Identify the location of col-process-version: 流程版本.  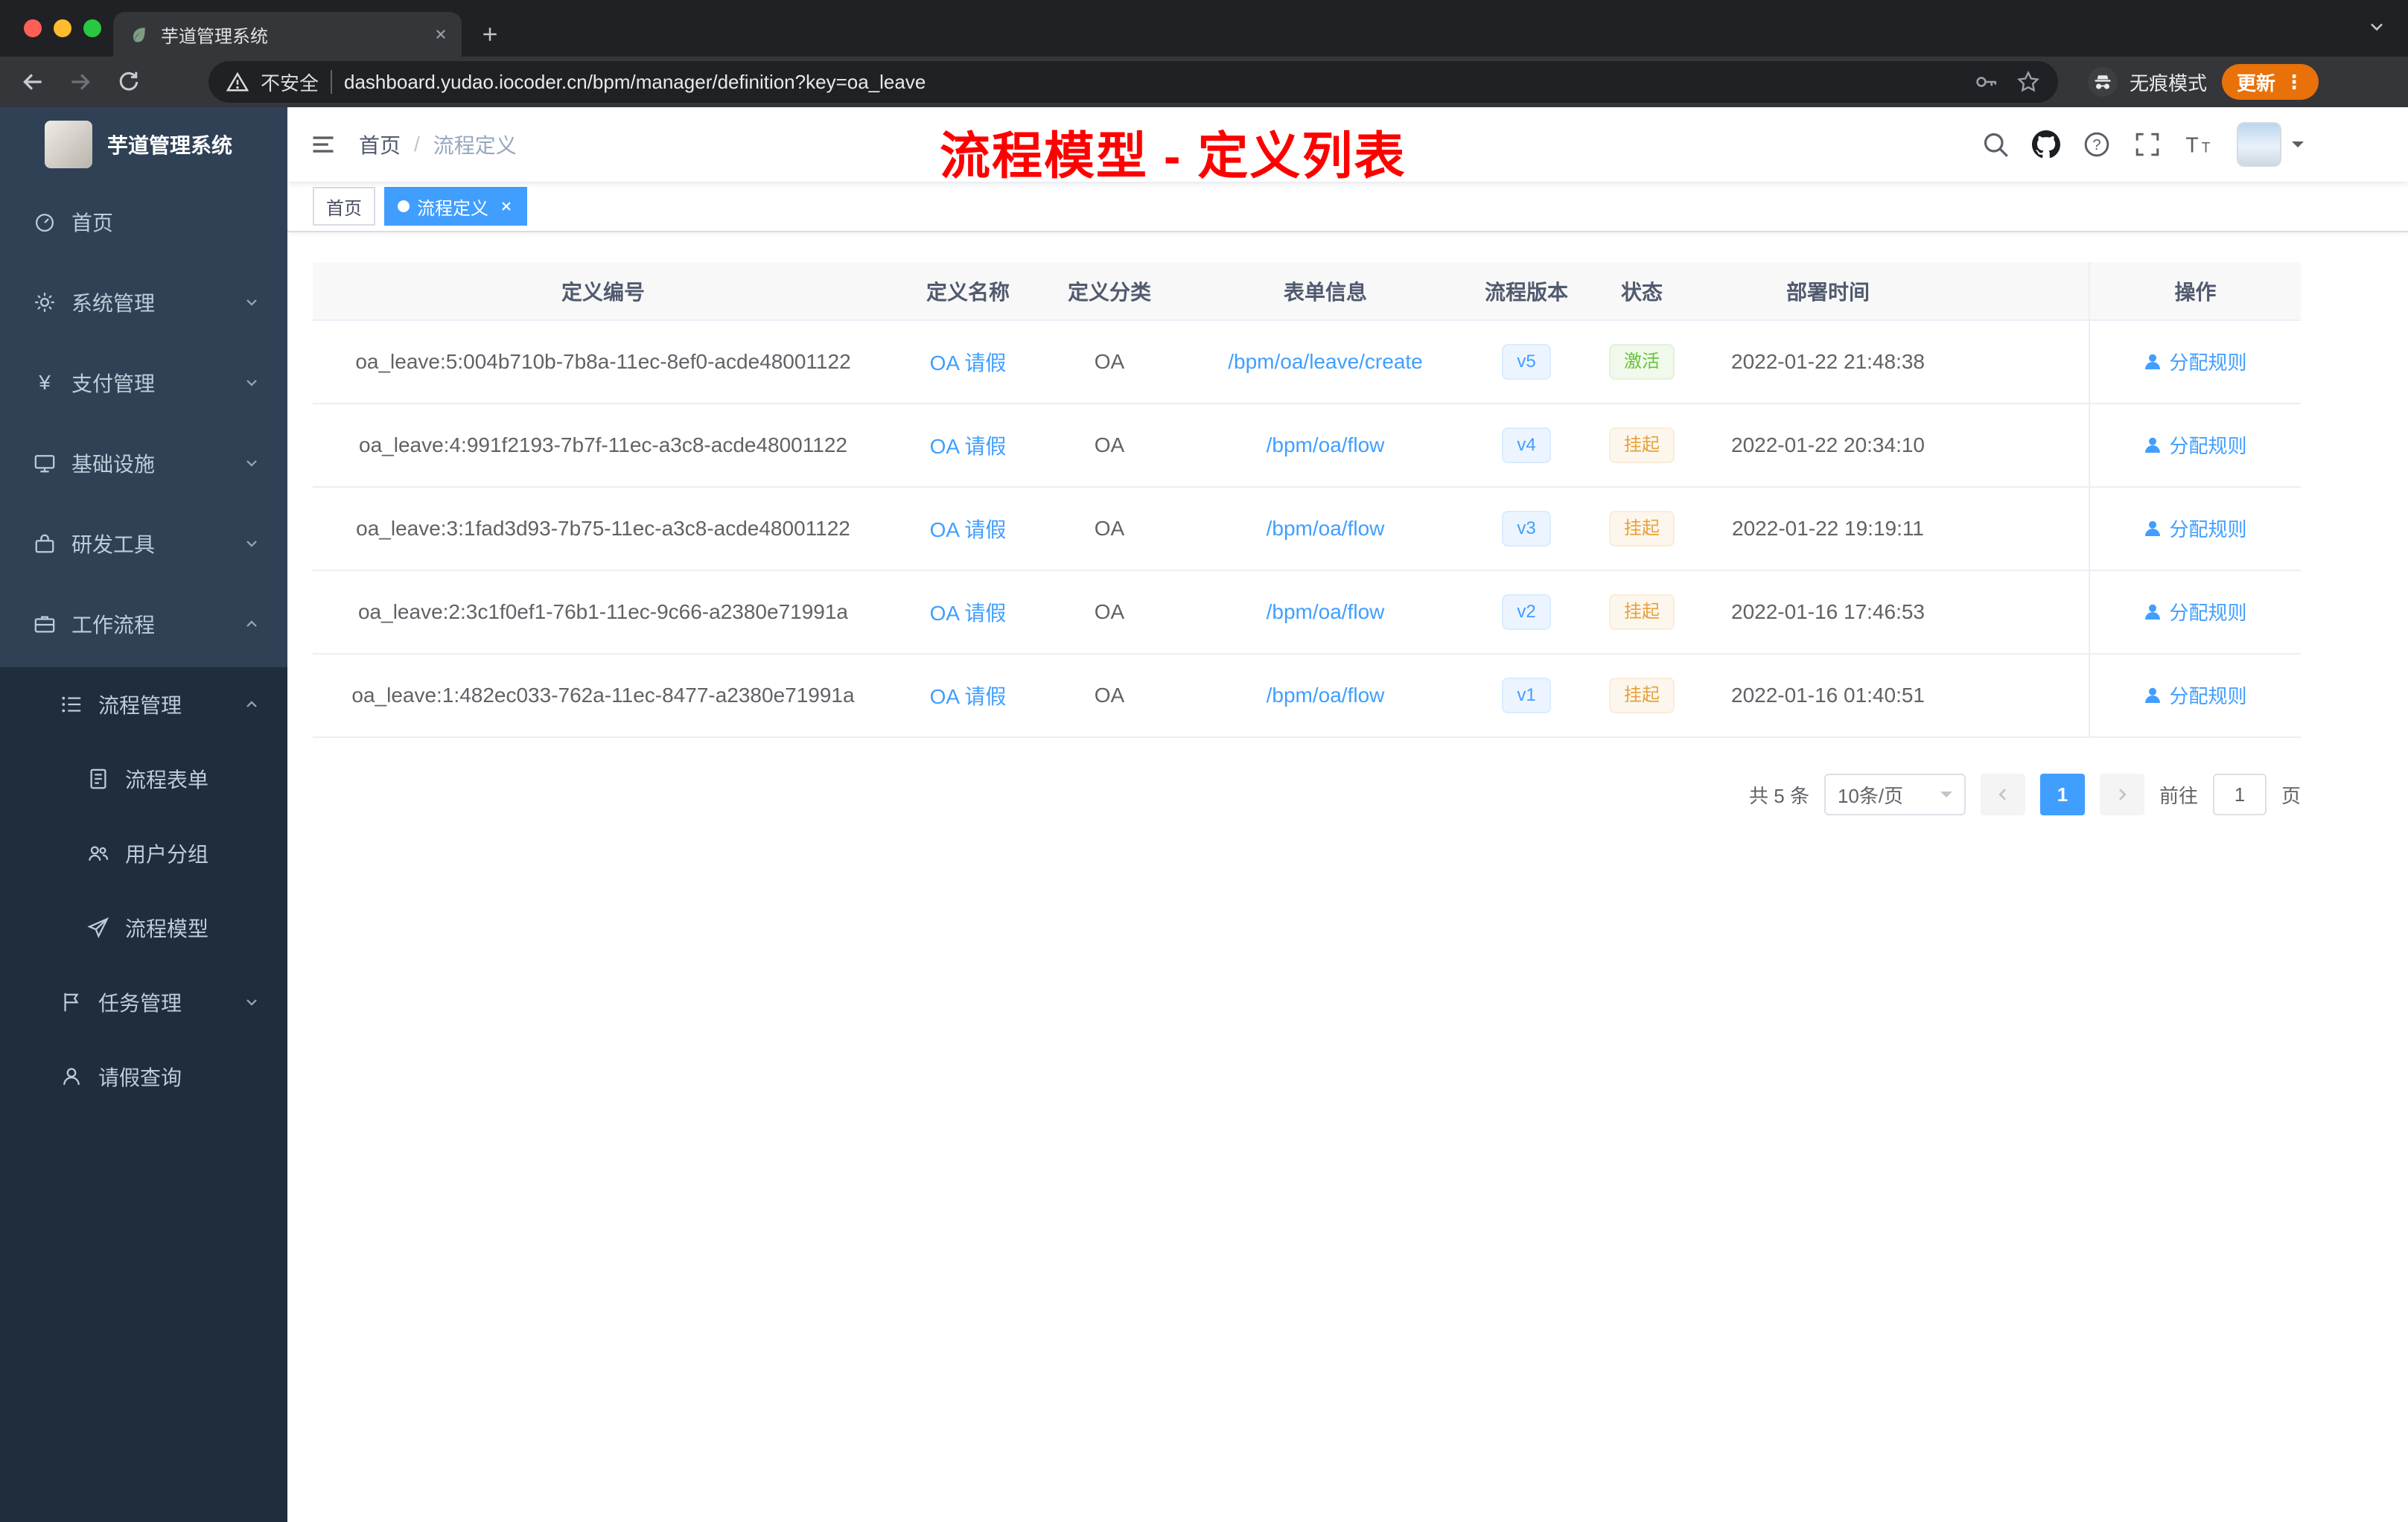
(1526, 291).